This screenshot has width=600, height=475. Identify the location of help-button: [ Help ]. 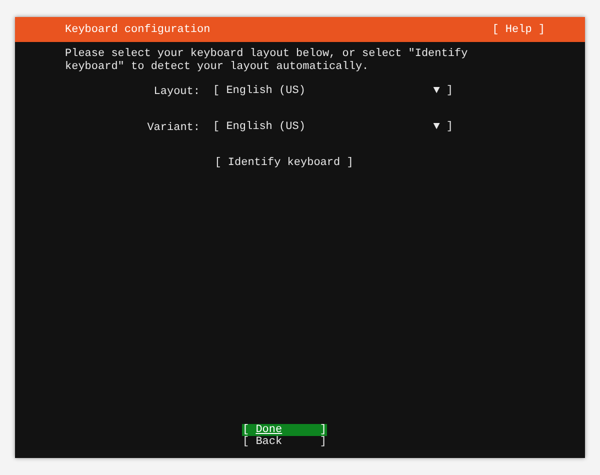
(518, 30).